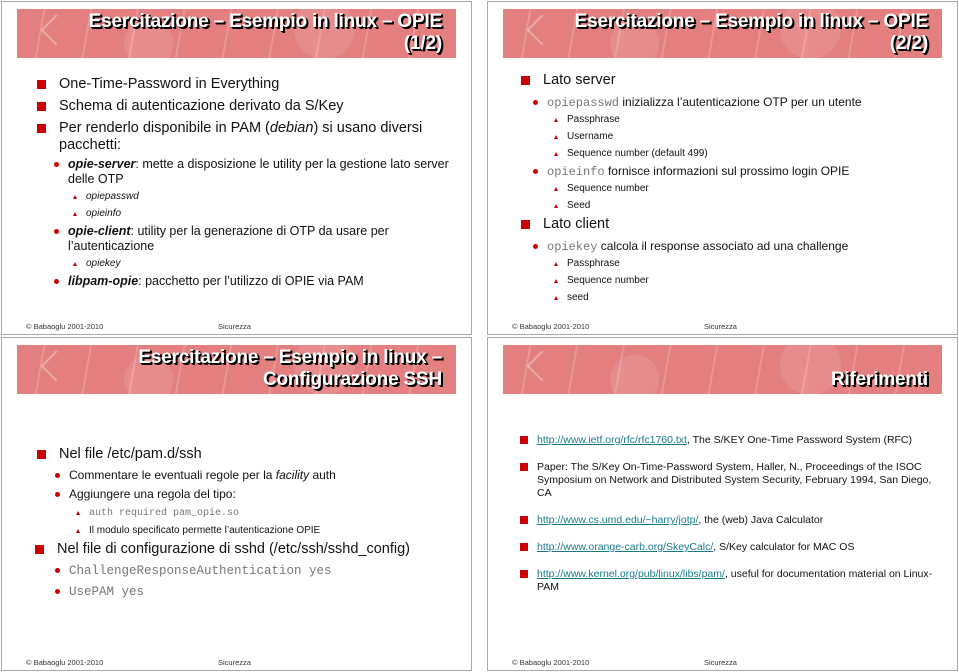 This screenshot has height=672, width=959. I want to click on slide-title-bar: Riferimenti, so click(722, 369).